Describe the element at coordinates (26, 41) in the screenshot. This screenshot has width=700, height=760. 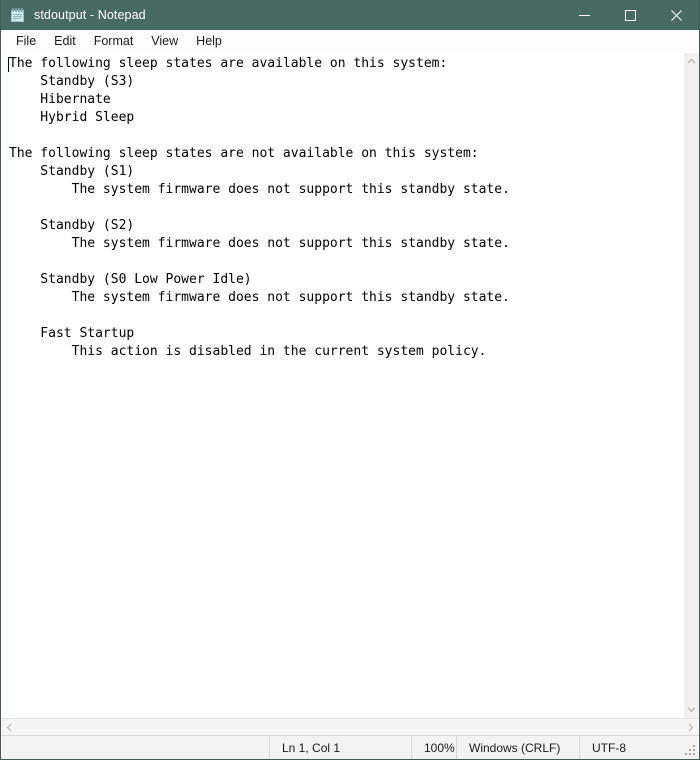
I see `menu-item-file: File` at that location.